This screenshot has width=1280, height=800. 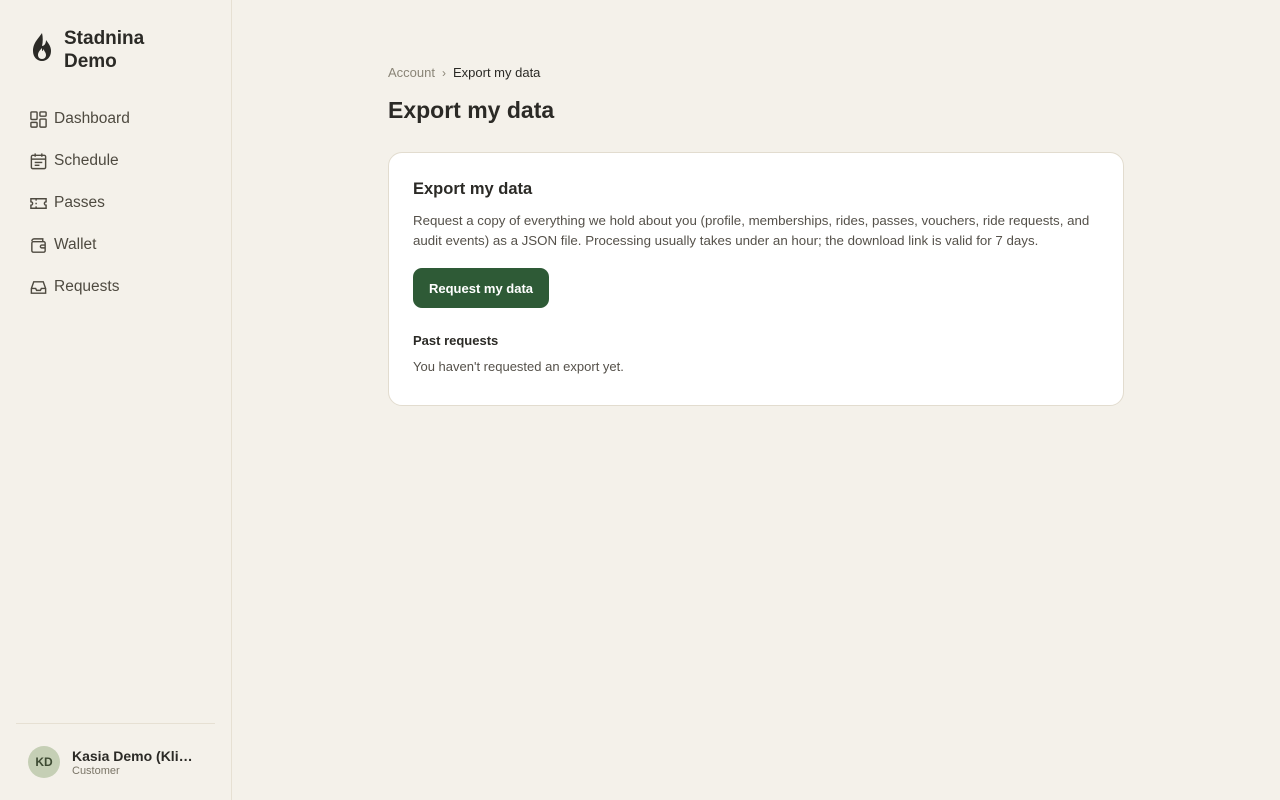 What do you see at coordinates (38, 119) in the screenshot?
I see `dashboard-grid-icon` at bounding box center [38, 119].